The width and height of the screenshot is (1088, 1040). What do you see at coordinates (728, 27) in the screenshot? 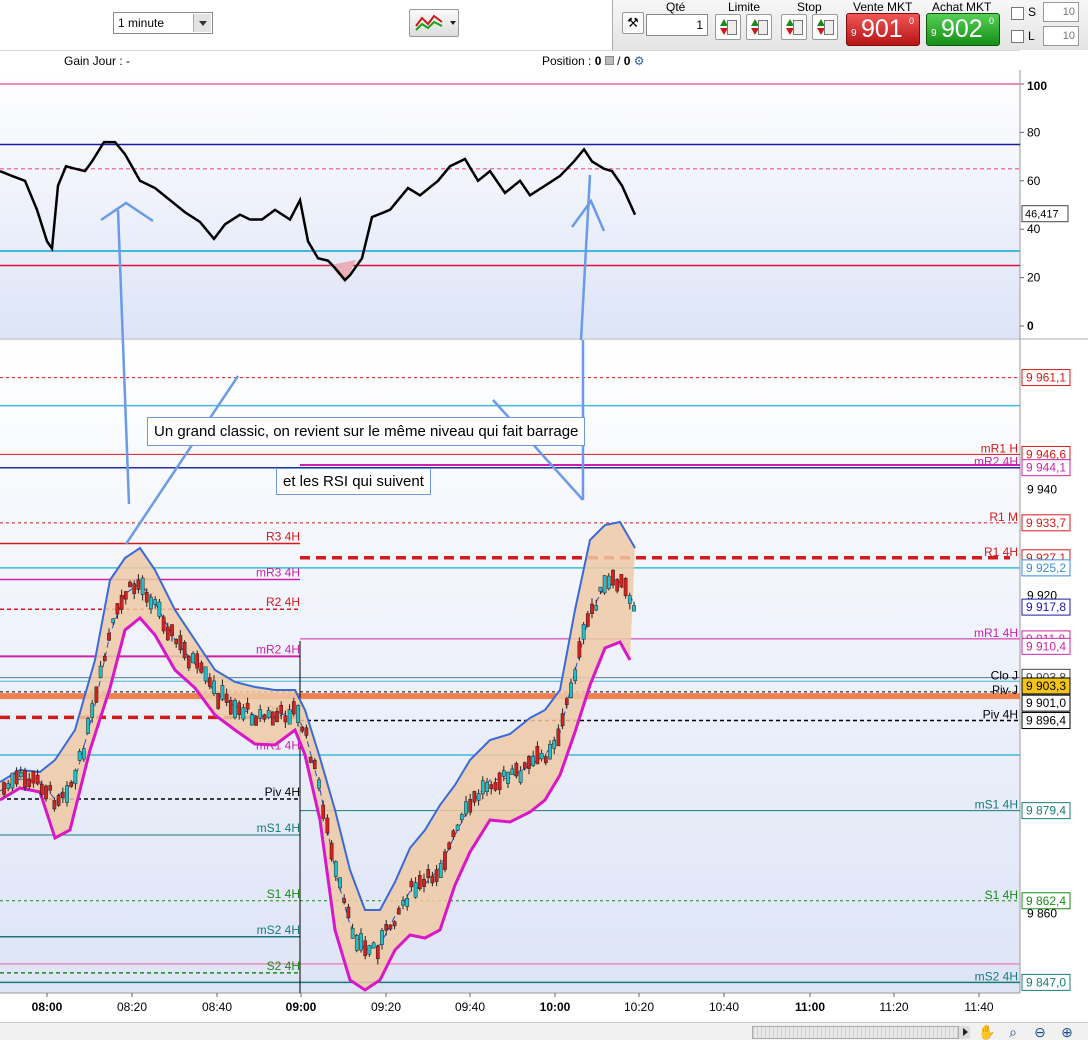
I see `limit-buy-button` at bounding box center [728, 27].